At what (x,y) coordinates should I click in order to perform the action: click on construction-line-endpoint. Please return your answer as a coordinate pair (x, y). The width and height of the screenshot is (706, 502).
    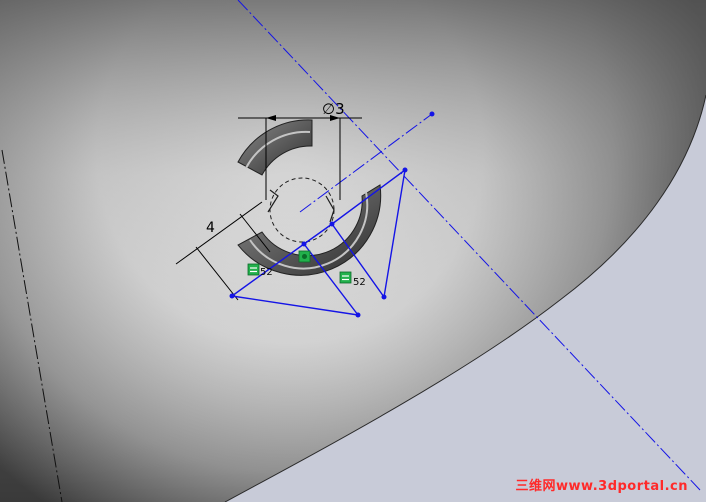
    Looking at the image, I should click on (432, 114).